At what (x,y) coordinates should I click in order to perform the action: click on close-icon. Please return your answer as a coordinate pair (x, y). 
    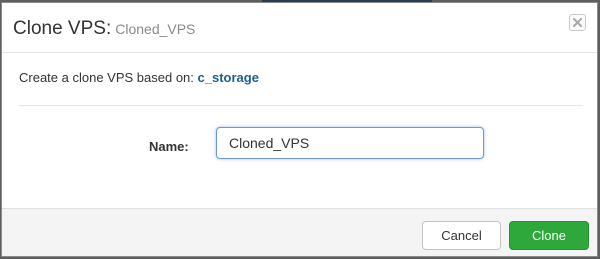
    Looking at the image, I should click on (577, 22).